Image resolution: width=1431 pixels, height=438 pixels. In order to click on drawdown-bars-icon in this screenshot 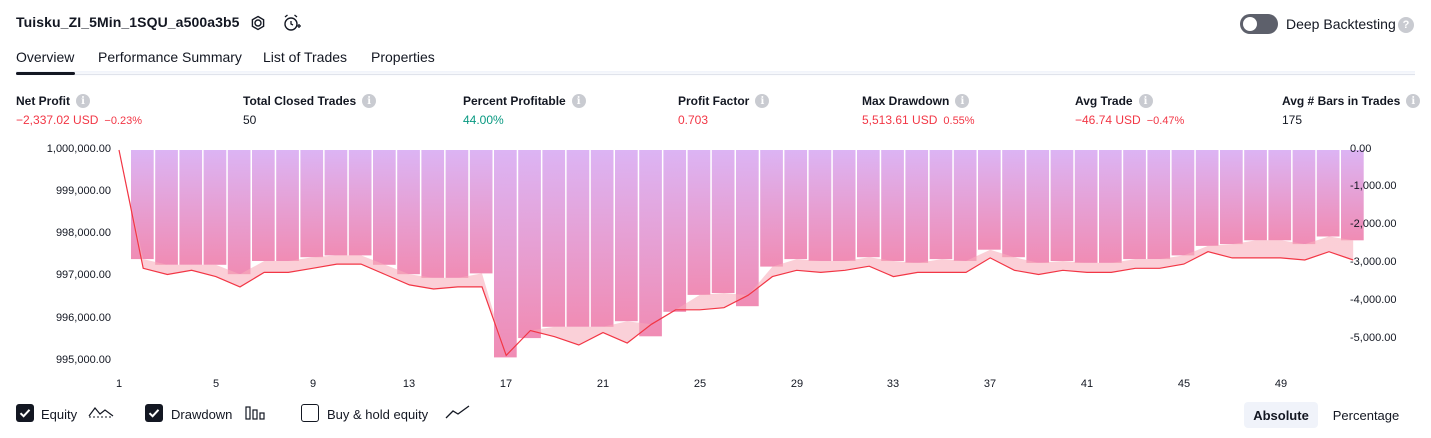, I will do `click(256, 415)`.